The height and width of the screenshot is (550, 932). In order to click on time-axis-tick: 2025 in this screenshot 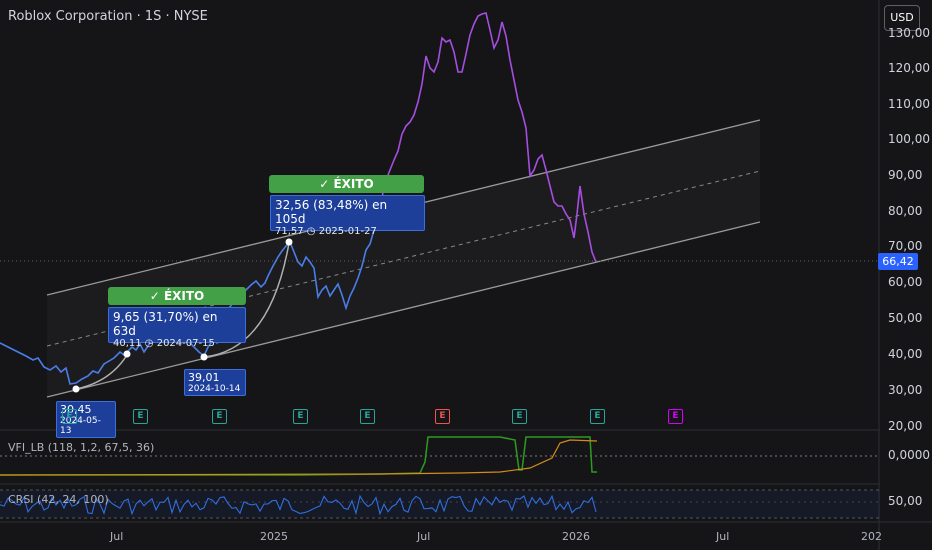, I will do `click(274, 536)`.